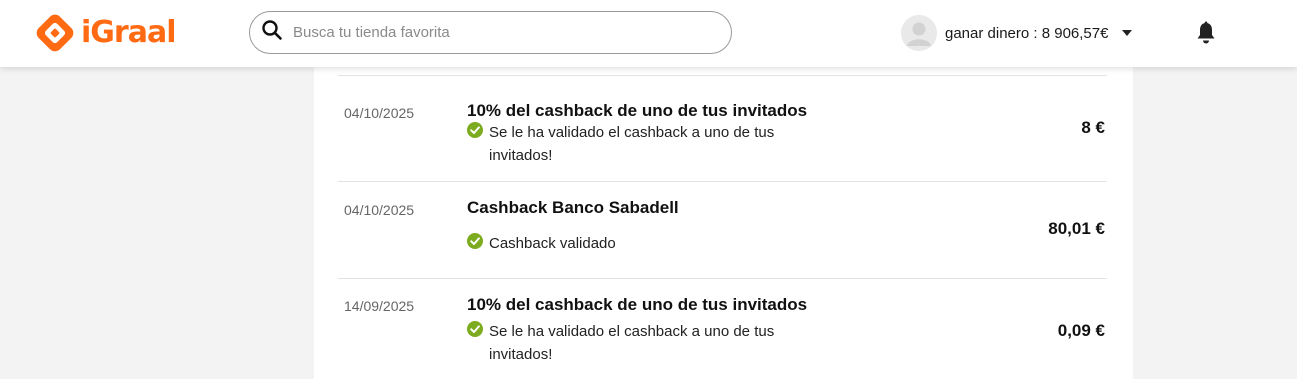 The height and width of the screenshot is (379, 1297). Describe the element at coordinates (628, 243) in the screenshot. I see `transaction-status: Cashback validado` at that location.